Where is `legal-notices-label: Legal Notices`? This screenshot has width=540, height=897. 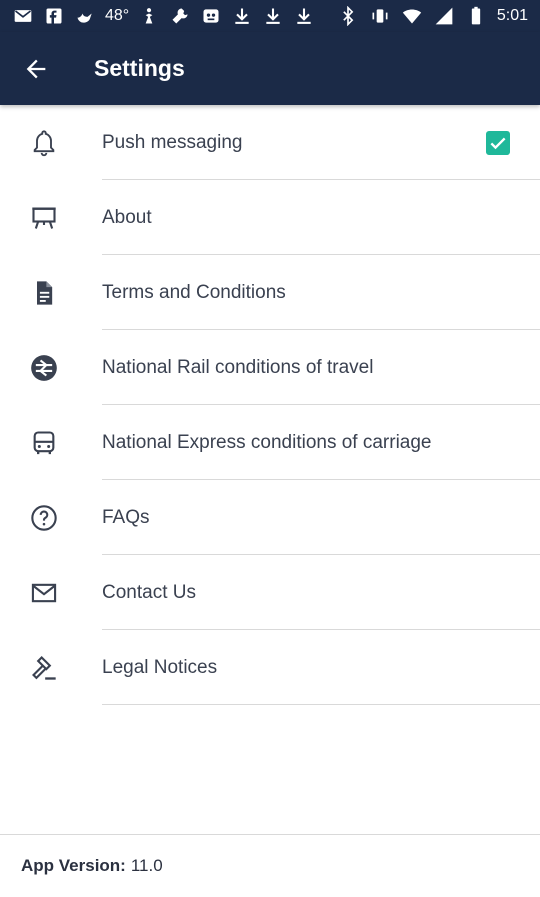 legal-notices-label: Legal Notices is located at coordinates (160, 667).